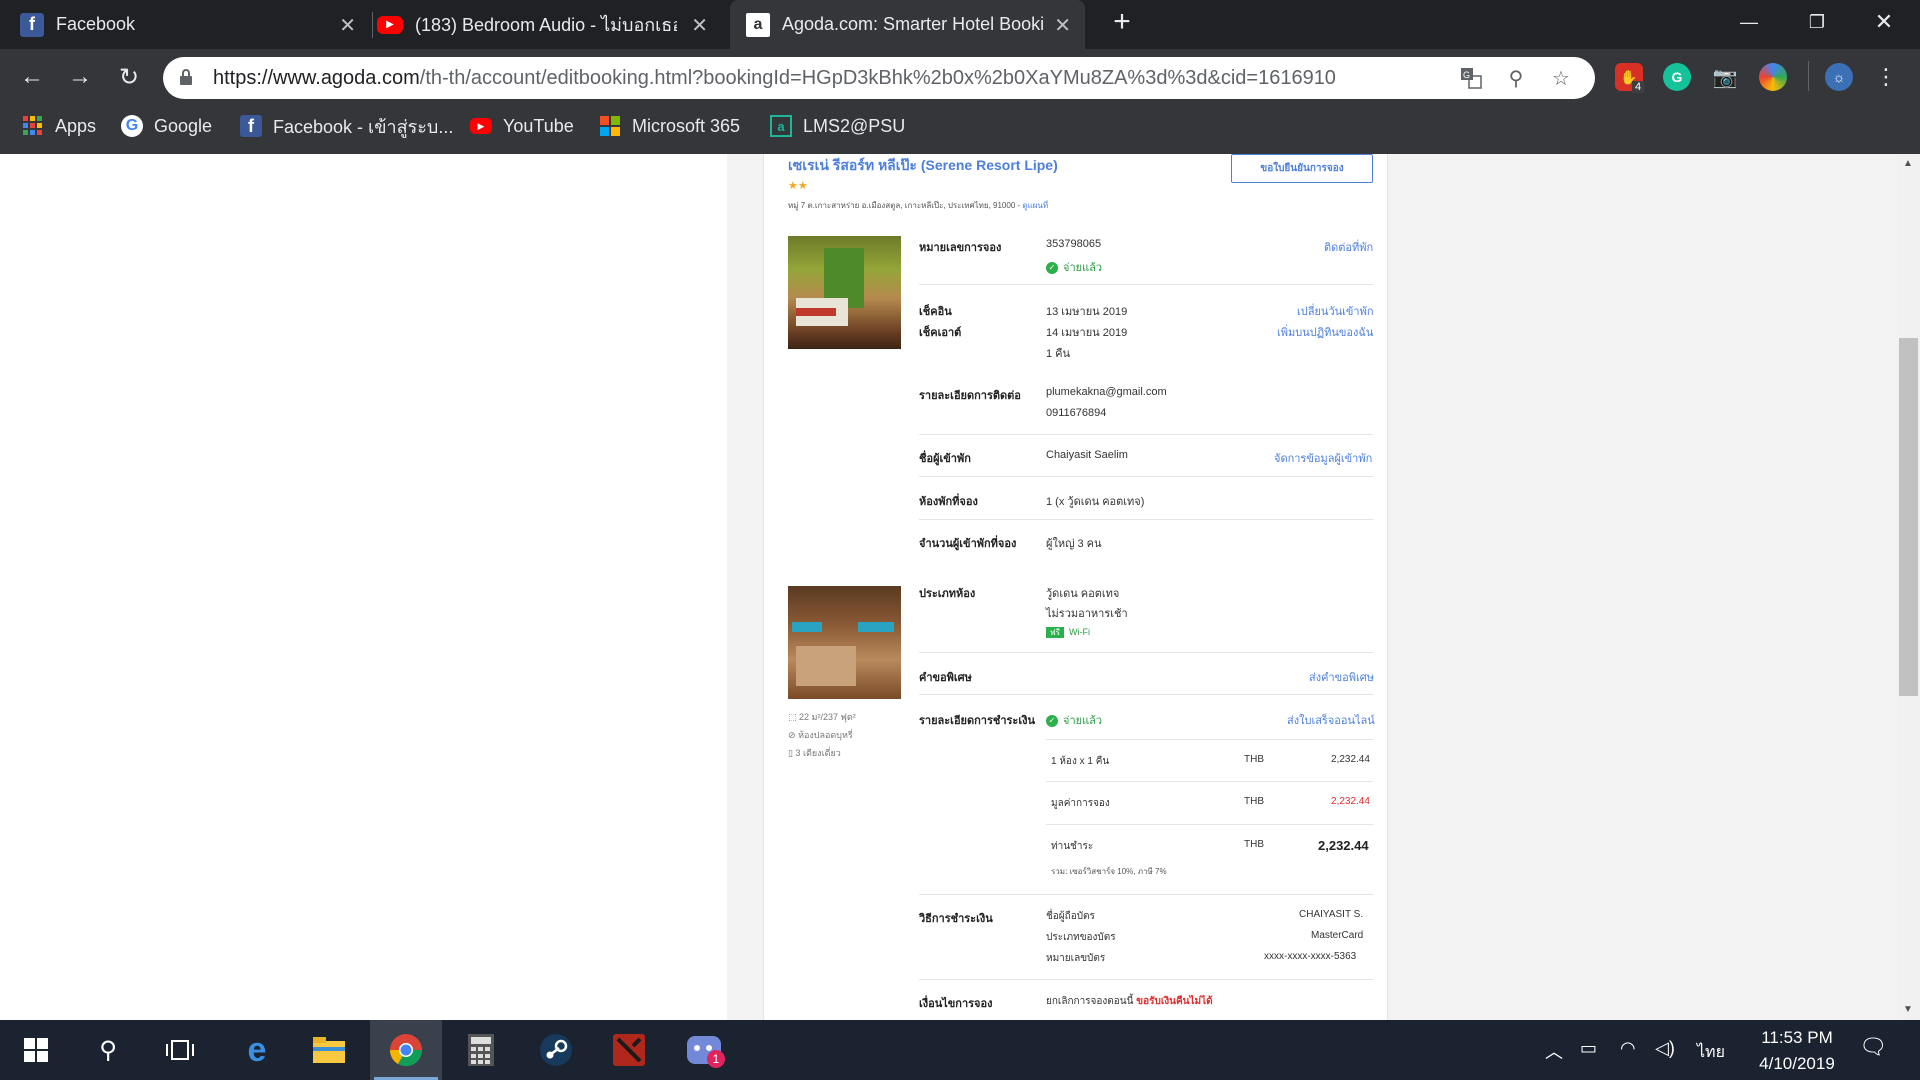 The image size is (1920, 1080). Describe the element at coordinates (80, 77) in the screenshot. I see `forward-button: →` at that location.